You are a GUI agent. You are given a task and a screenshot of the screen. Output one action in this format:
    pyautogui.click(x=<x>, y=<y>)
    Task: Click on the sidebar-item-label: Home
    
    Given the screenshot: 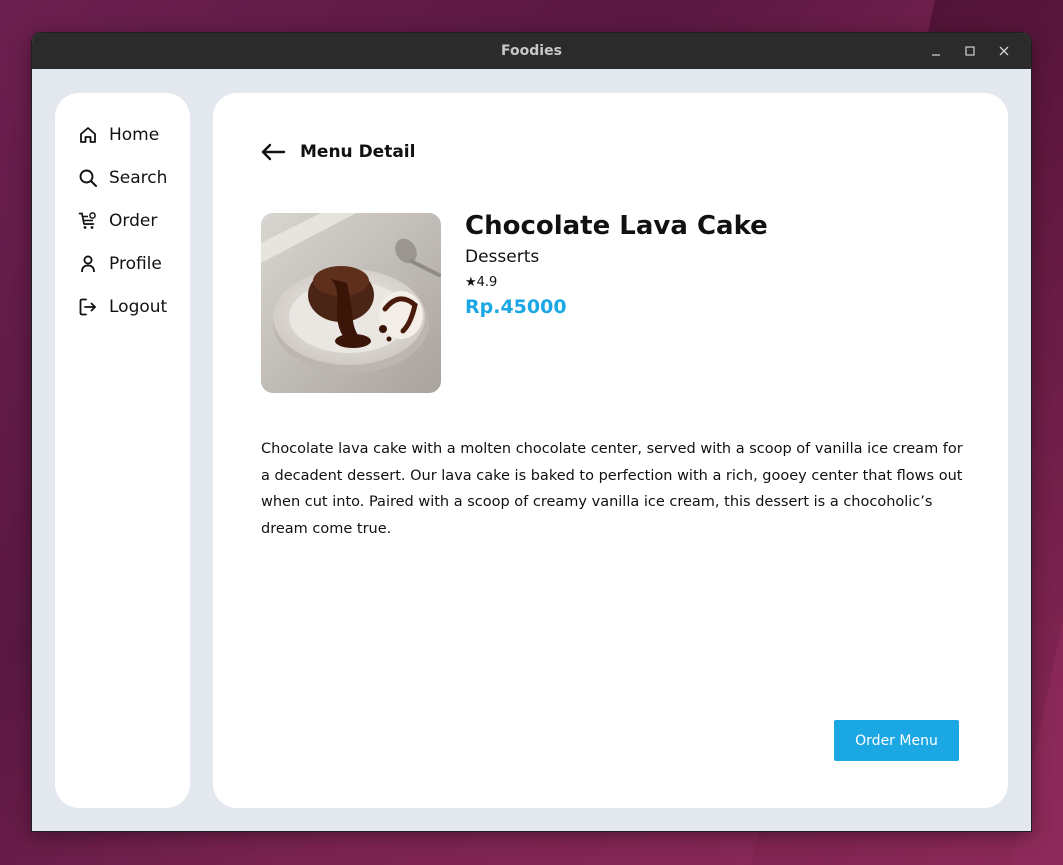 What is the action you would take?
    pyautogui.click(x=134, y=134)
    